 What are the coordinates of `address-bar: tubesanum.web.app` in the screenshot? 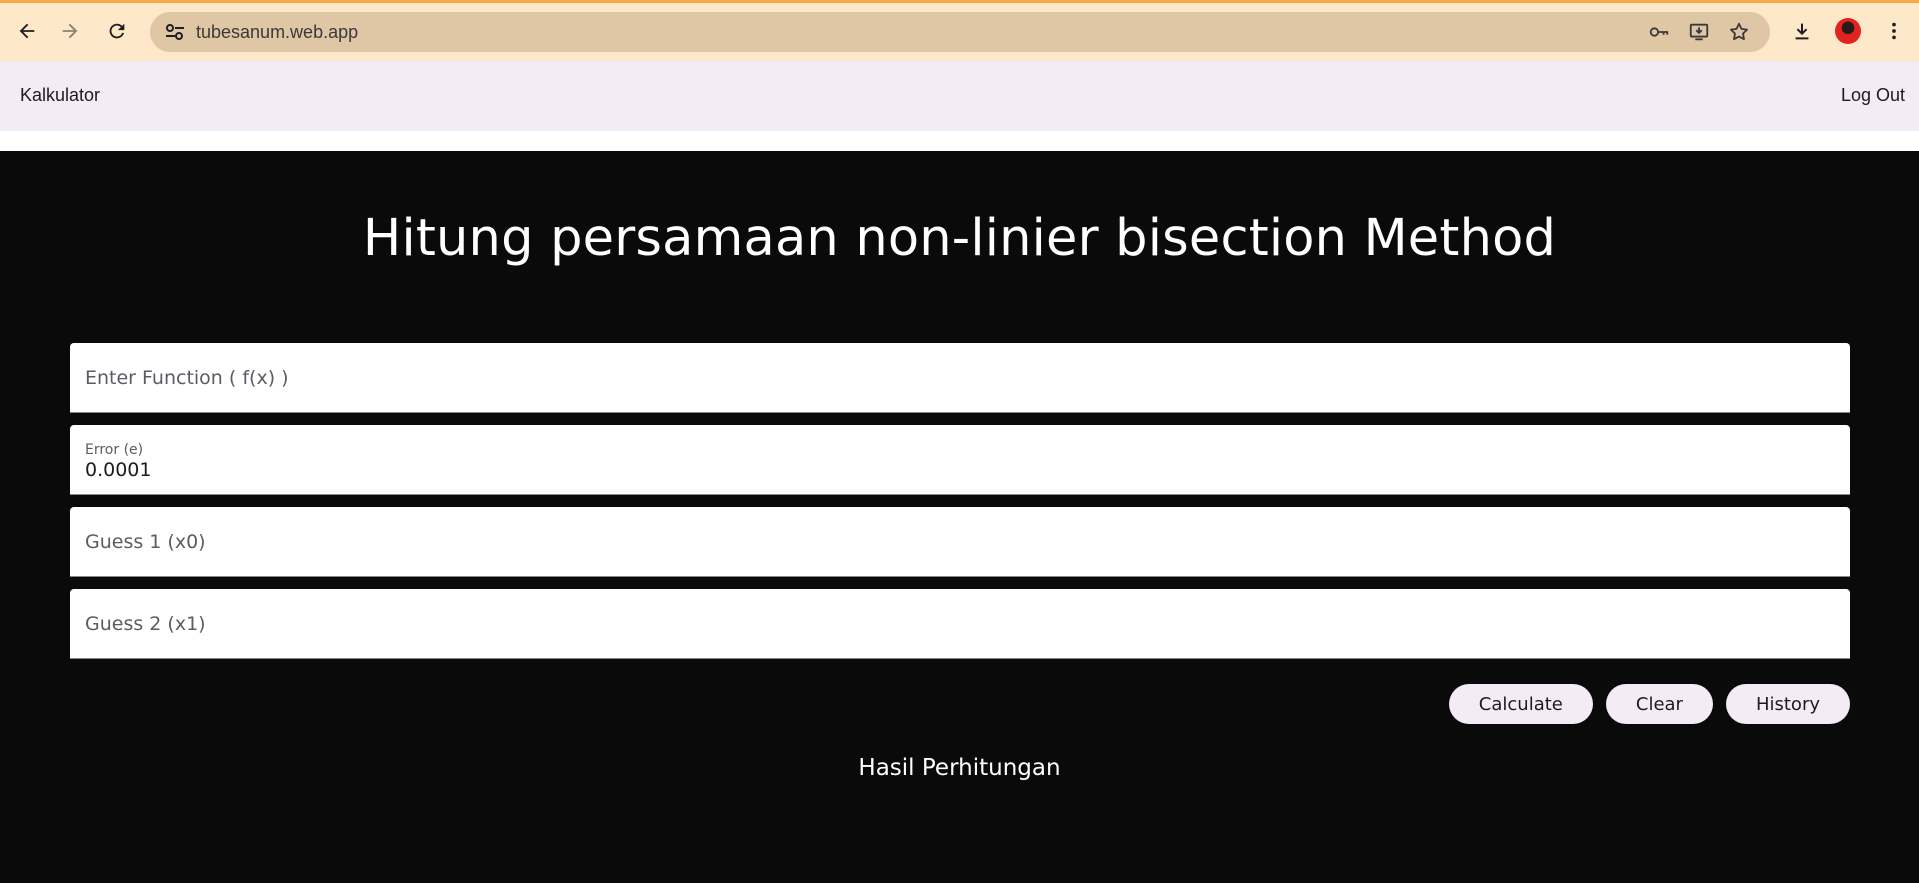 It's located at (960, 32).